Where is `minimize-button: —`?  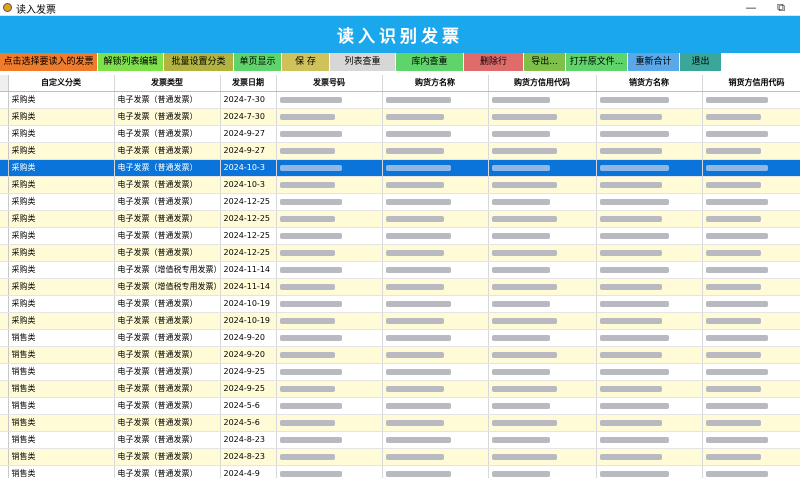
minimize-button: — is located at coordinates (751, 7).